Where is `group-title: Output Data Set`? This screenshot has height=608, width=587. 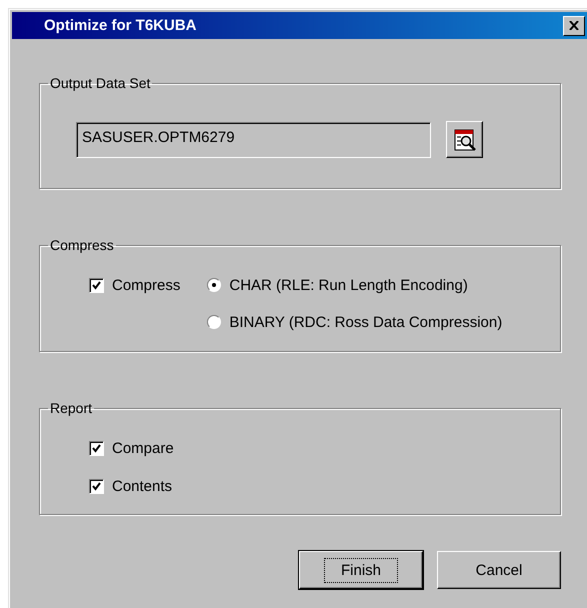 group-title: Output Data Set is located at coordinates (100, 83).